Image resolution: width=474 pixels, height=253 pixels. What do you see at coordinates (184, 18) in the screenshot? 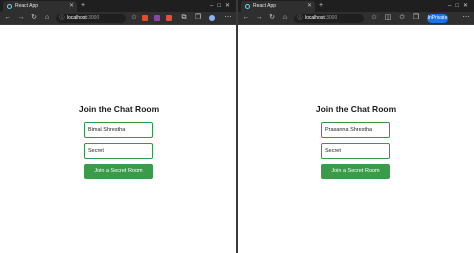
I see `extensions-icon: ⧉` at bounding box center [184, 18].